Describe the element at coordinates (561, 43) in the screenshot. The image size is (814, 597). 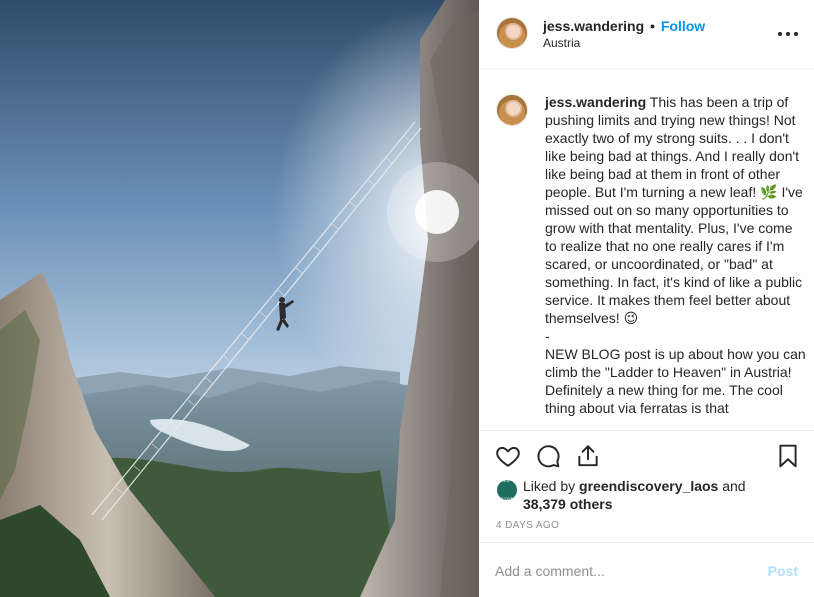
I see `location-link: Austria` at that location.